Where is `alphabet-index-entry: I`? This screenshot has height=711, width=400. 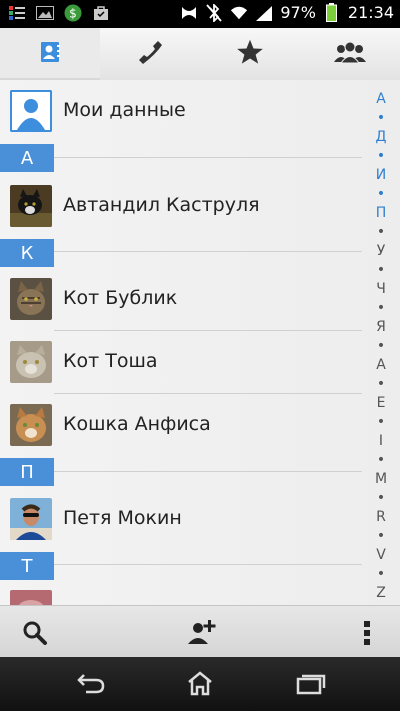
alphabet-index-entry: I is located at coordinates (381, 441).